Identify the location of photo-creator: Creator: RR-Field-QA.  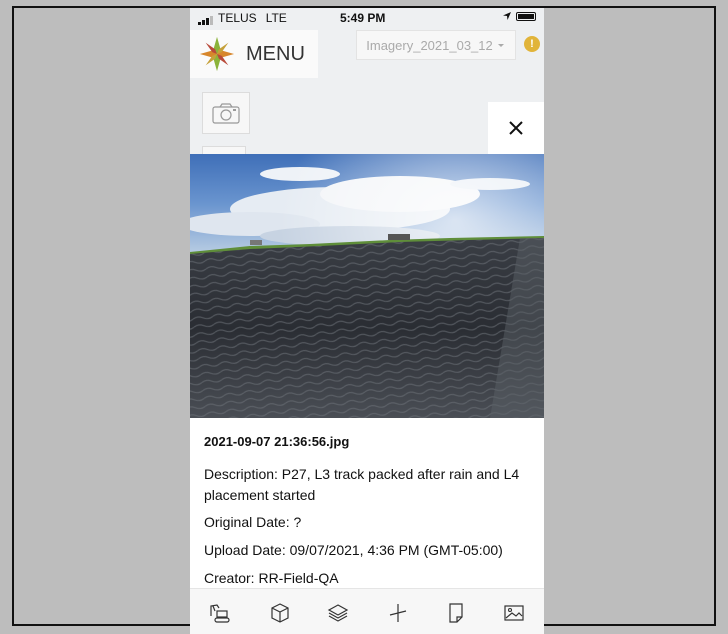
(271, 578).